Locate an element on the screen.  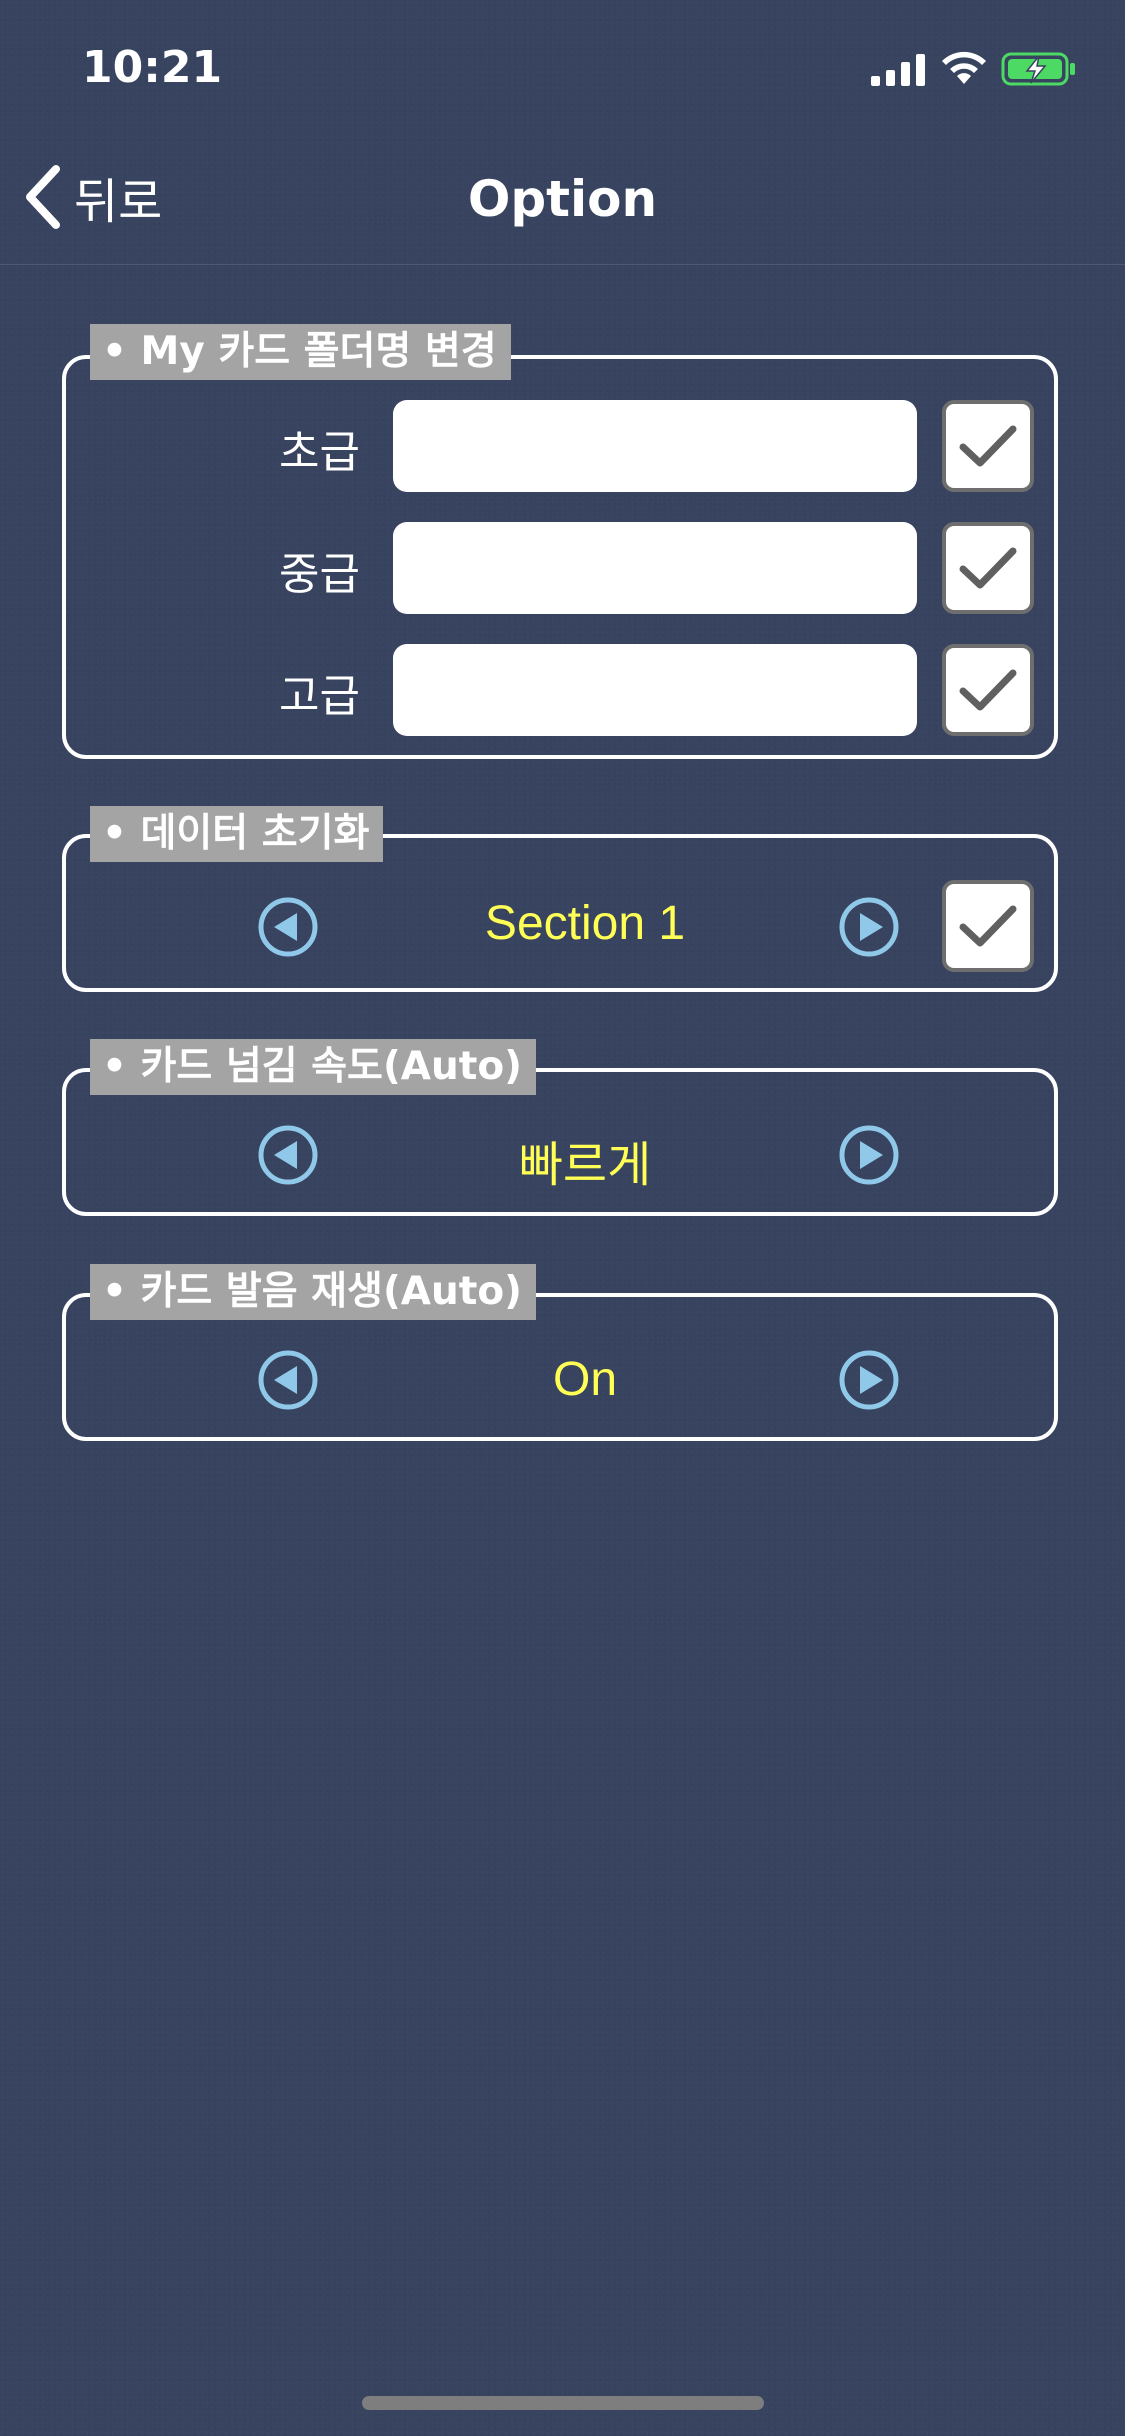
status-bar: 10:21 is located at coordinates (562, 66).